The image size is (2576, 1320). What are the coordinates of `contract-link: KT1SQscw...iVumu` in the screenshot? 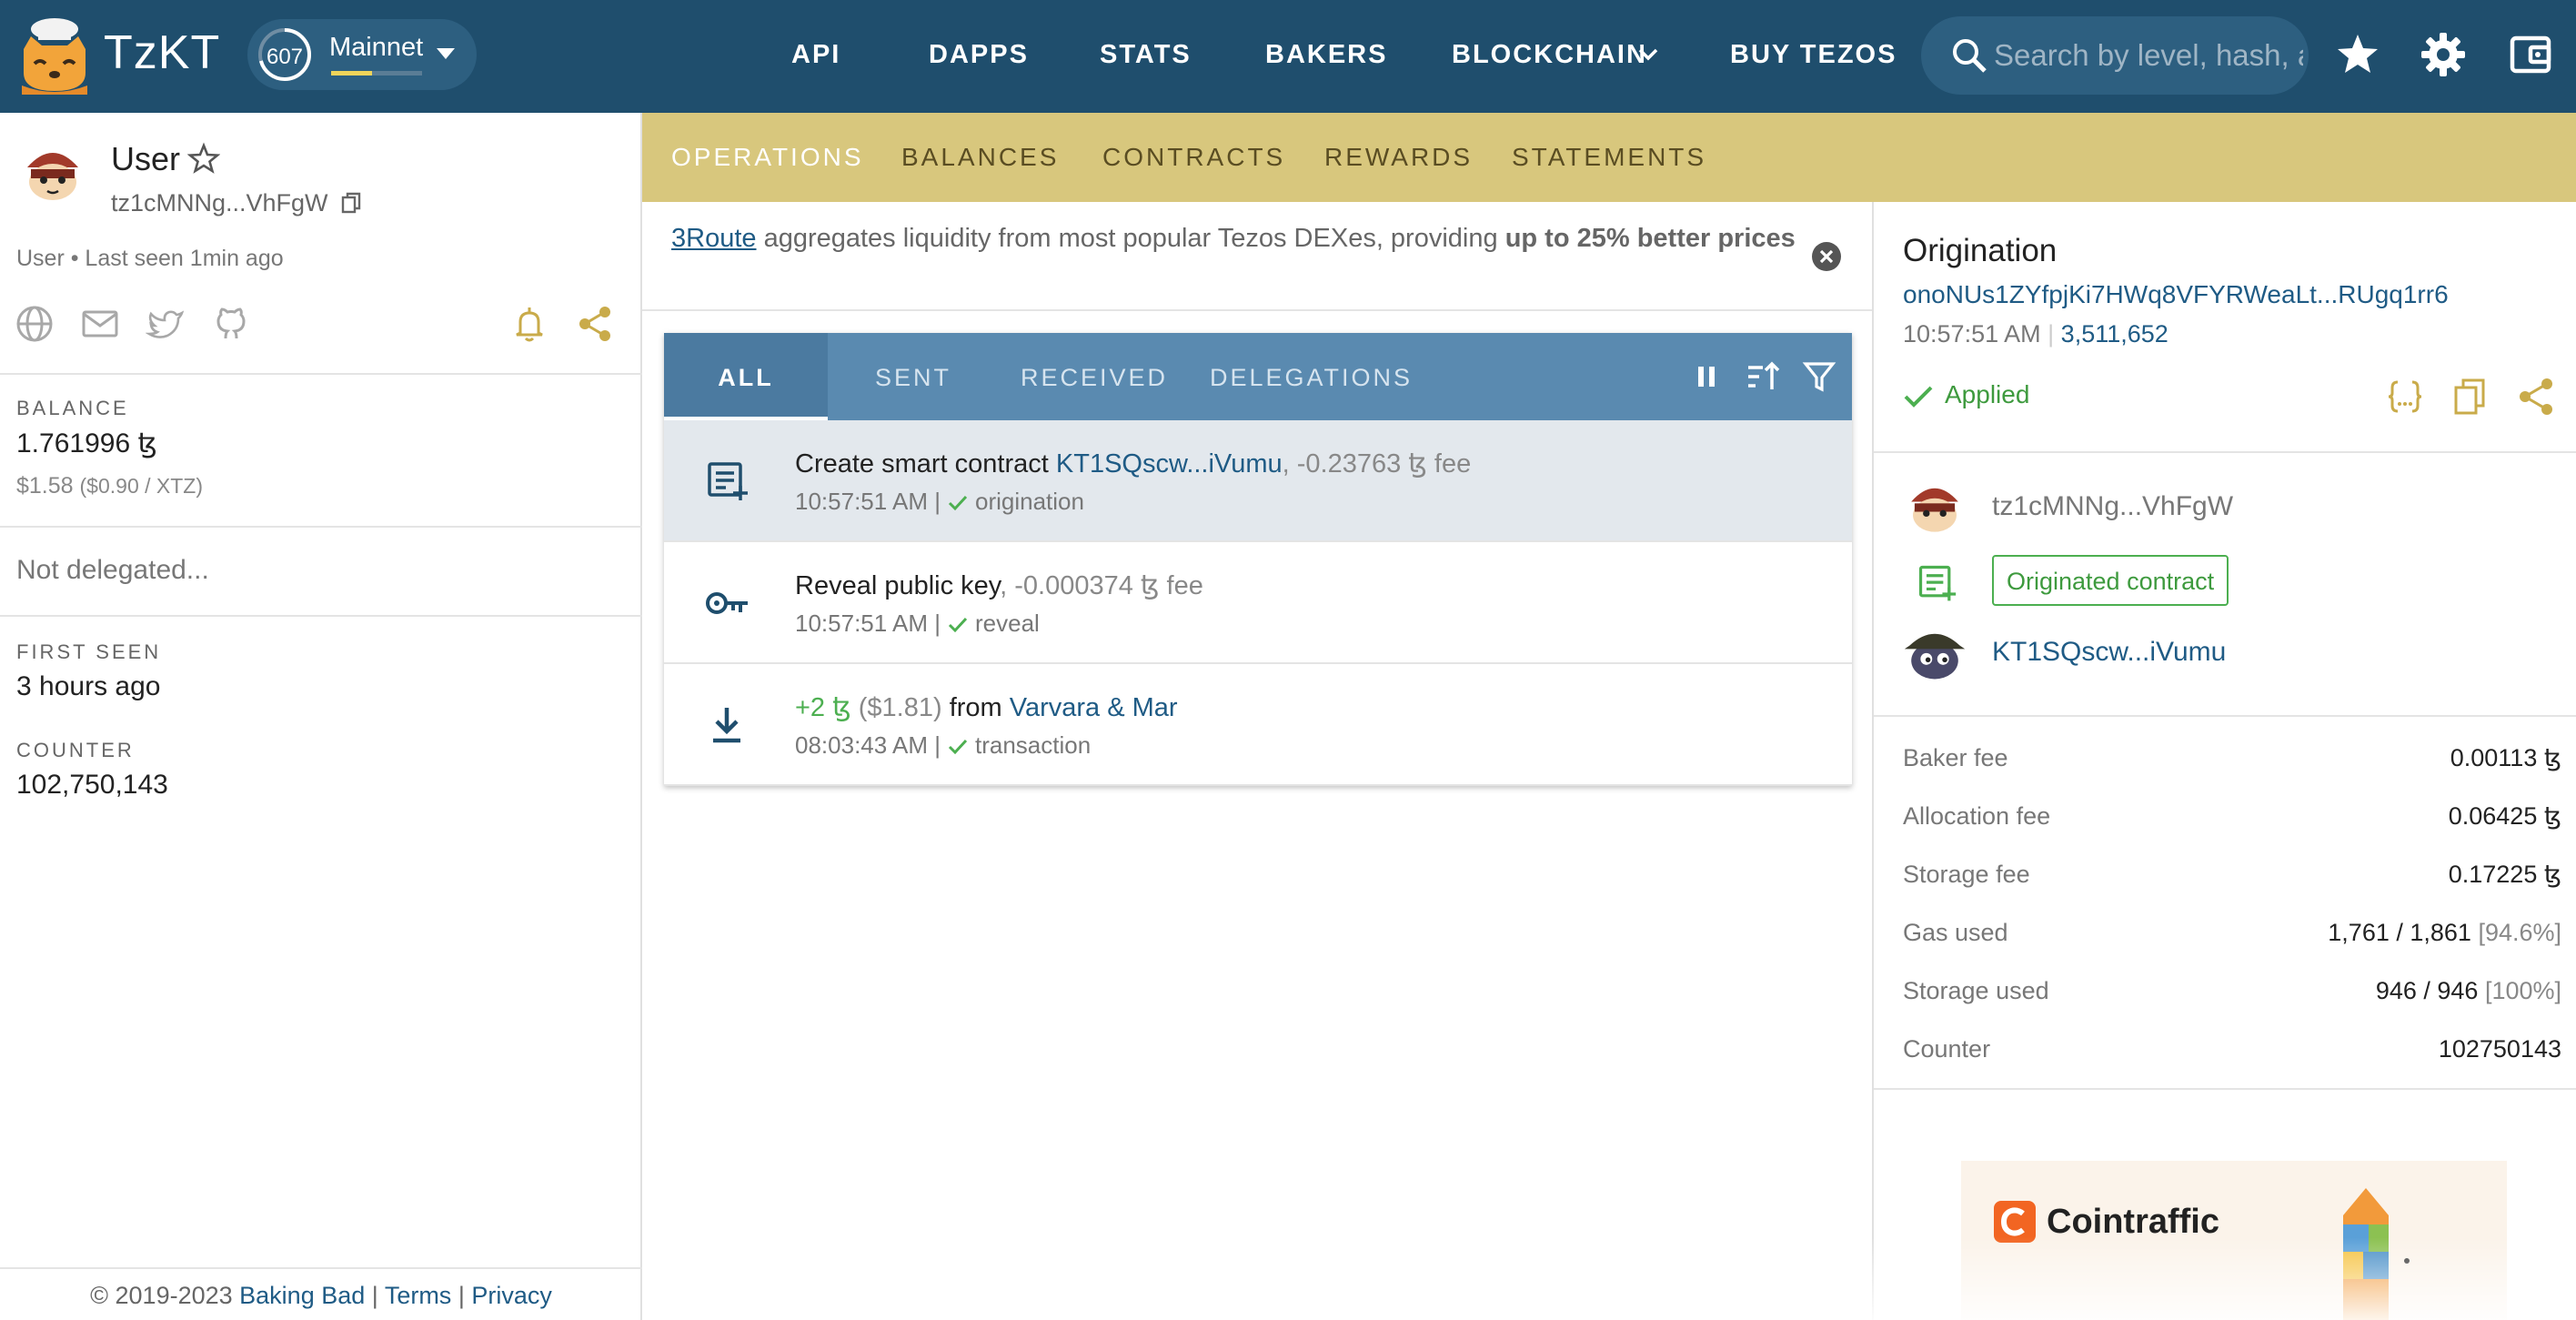 It's located at (1169, 464).